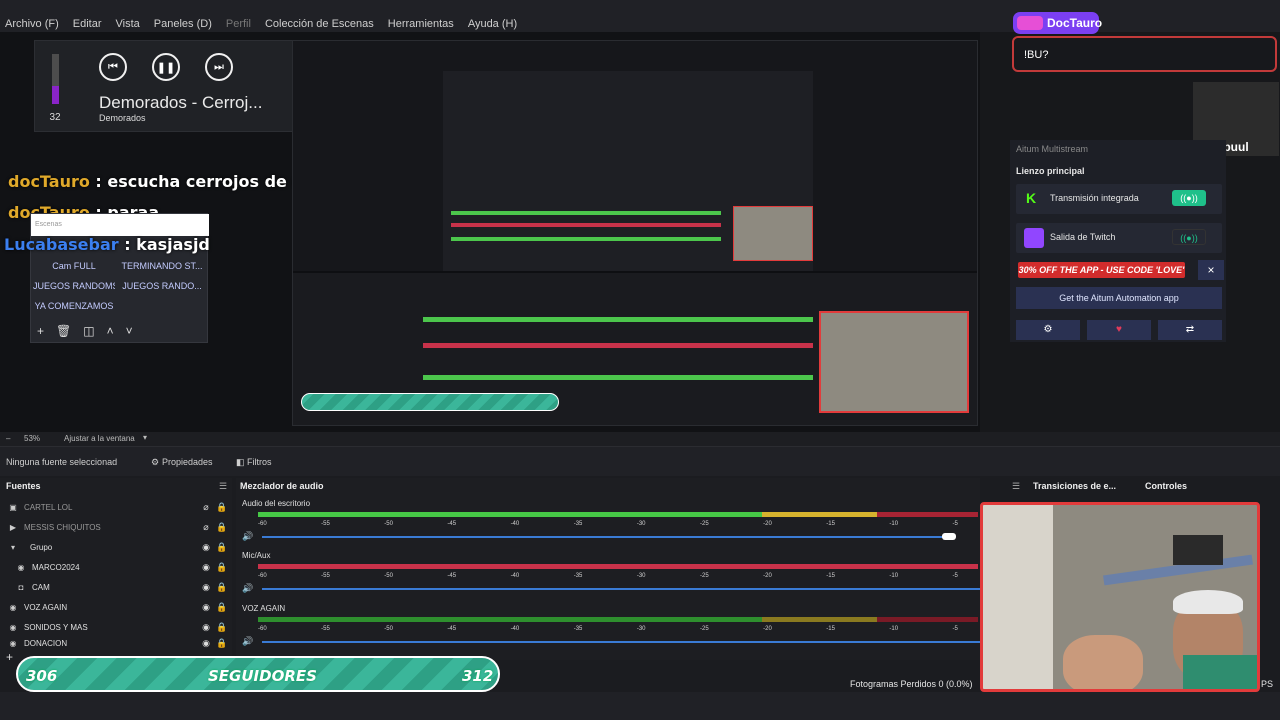 The height and width of the screenshot is (720, 1280). I want to click on chat-user: docTauro, so click(49, 181).